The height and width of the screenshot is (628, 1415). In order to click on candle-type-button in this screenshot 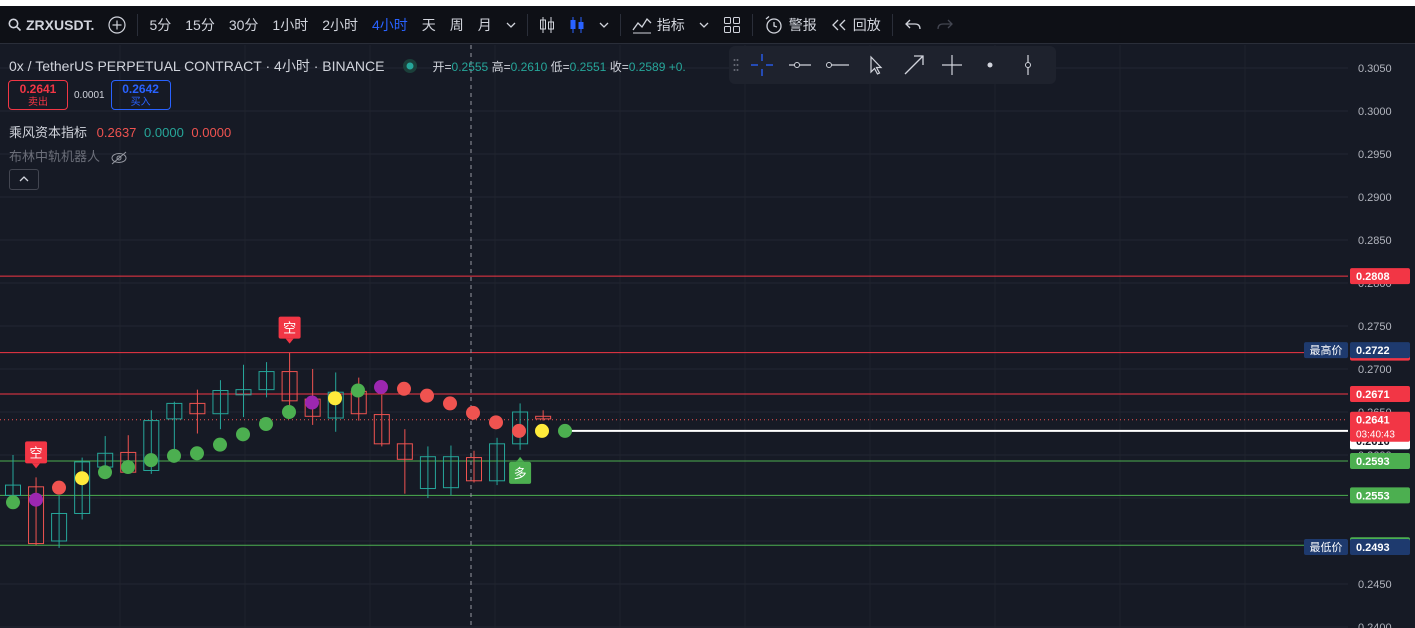, I will do `click(547, 24)`.